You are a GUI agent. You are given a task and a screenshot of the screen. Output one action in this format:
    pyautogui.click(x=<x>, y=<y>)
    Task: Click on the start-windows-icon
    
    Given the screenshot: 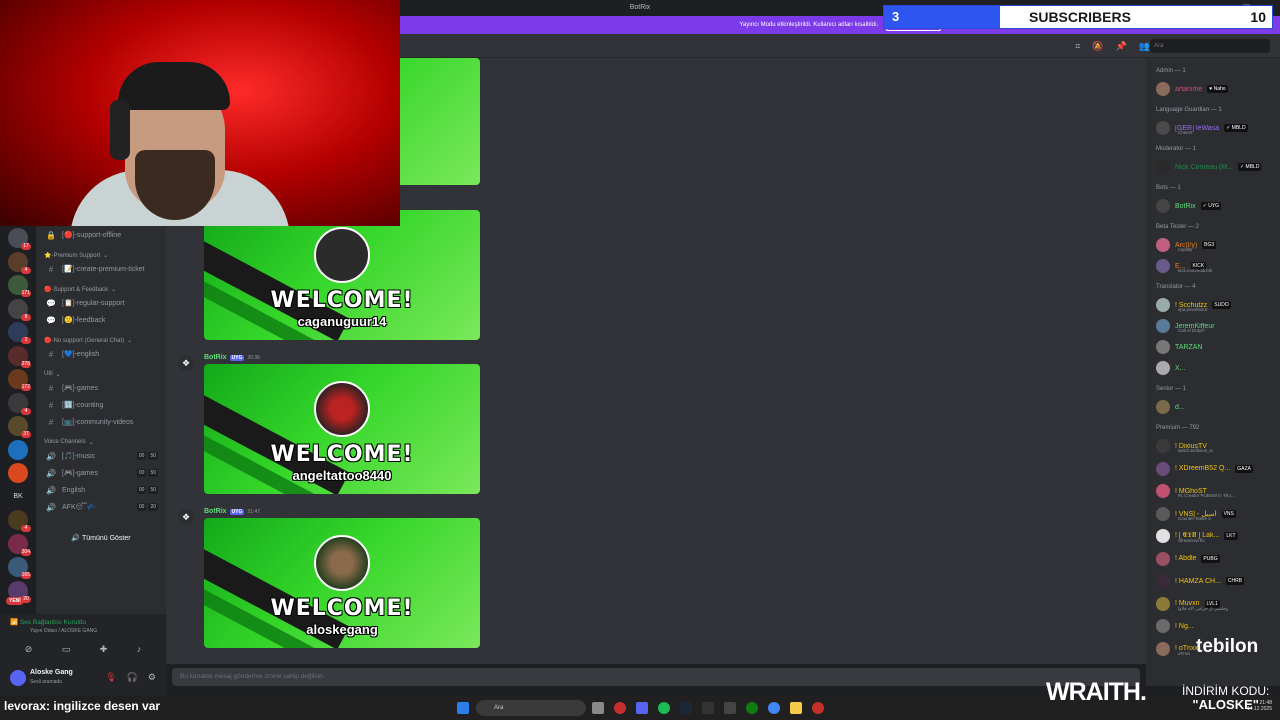 What is the action you would take?
    pyautogui.click(x=463, y=708)
    